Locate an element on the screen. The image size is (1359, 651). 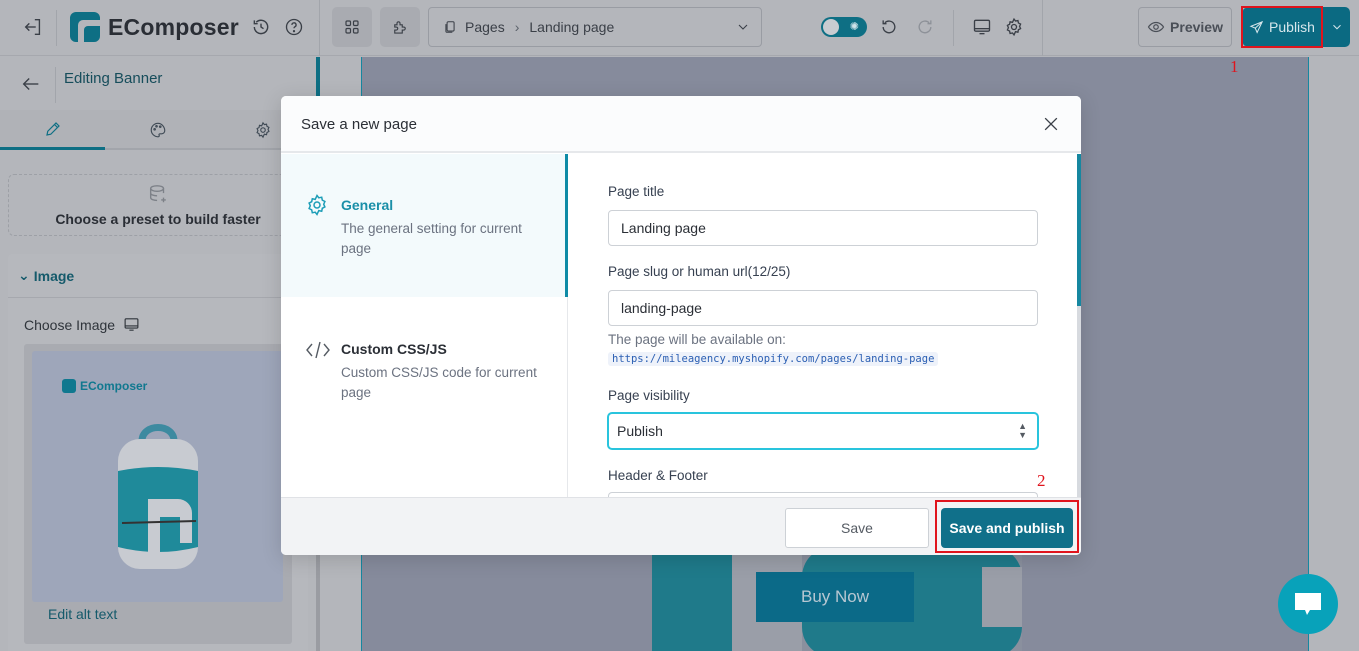
preview-brand-text: EComposer is located at coordinates (114, 386).